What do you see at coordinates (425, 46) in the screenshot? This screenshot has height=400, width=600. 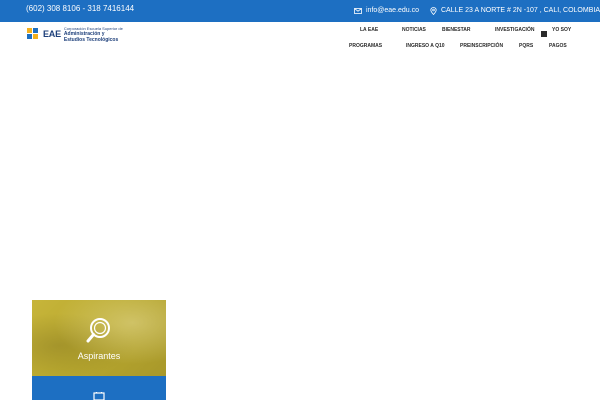 I see `nav-ingreso-q10: INGRESO A Q10` at bounding box center [425, 46].